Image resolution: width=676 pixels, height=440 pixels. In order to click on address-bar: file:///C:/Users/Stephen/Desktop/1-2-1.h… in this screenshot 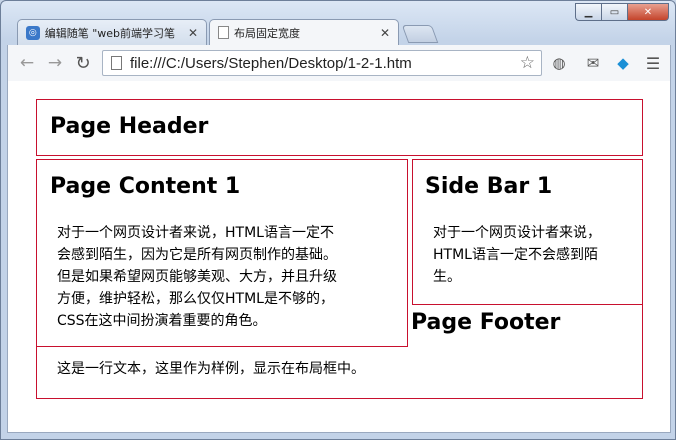, I will do `click(322, 63)`.